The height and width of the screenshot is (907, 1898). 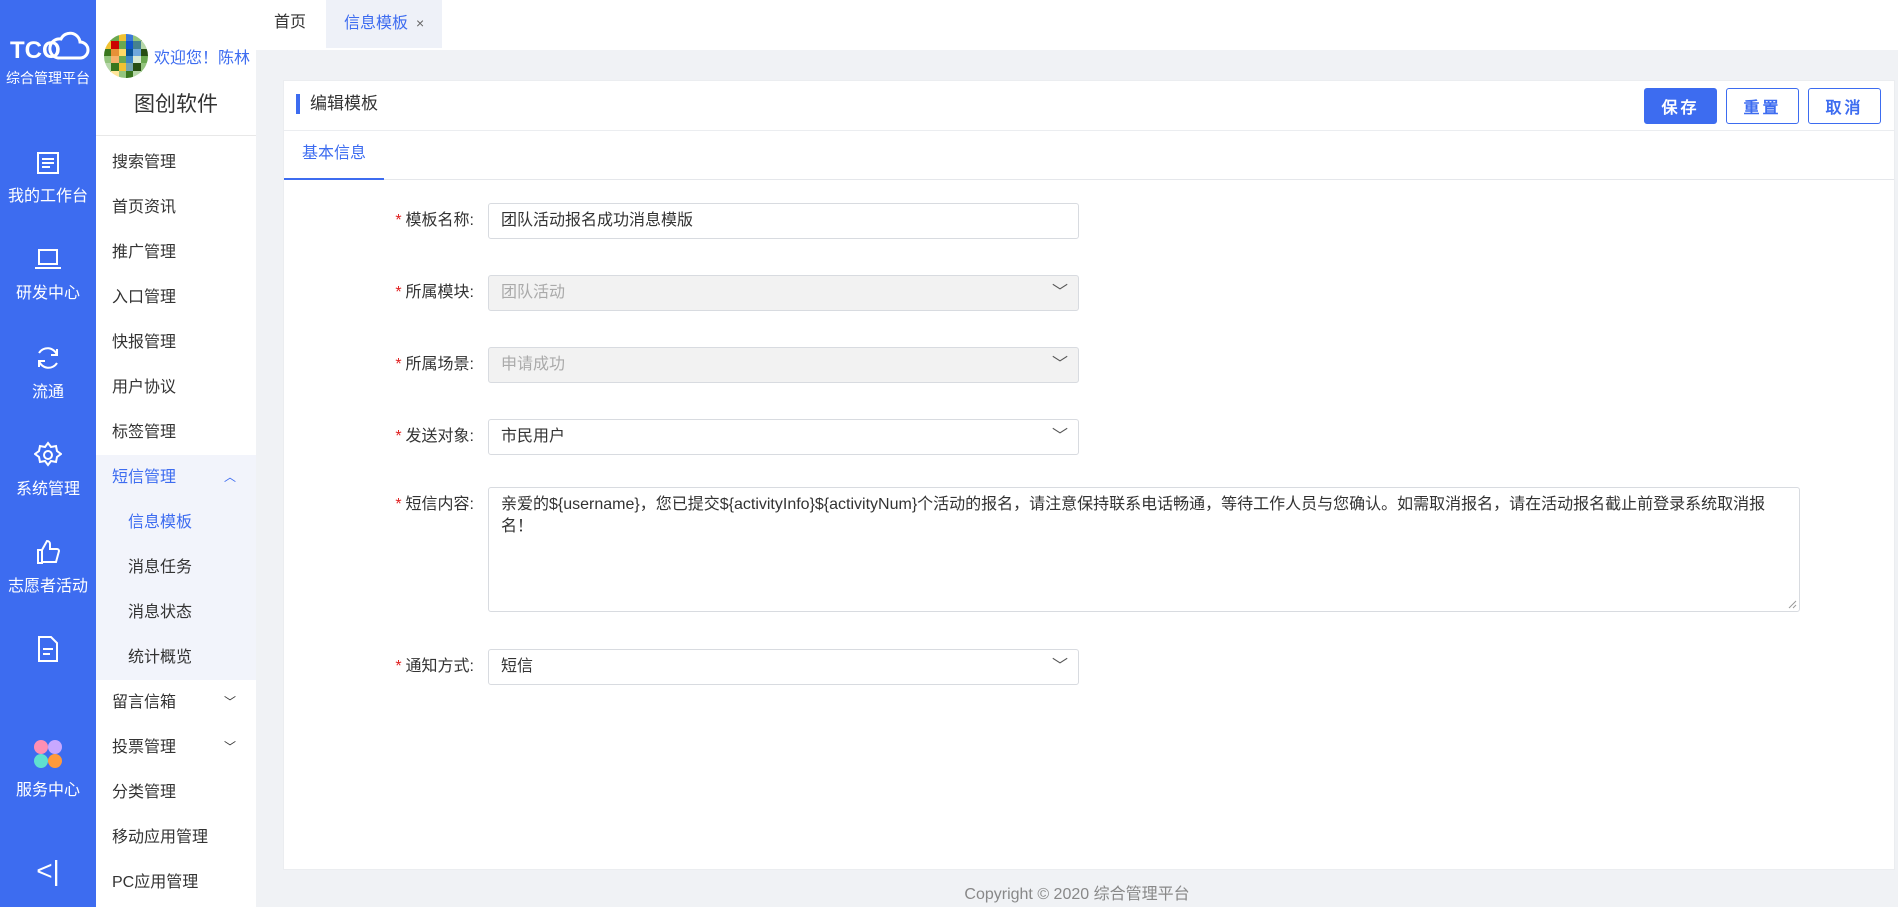 I want to click on sidebar-item-bulletin: 快报管理, so click(x=176, y=342).